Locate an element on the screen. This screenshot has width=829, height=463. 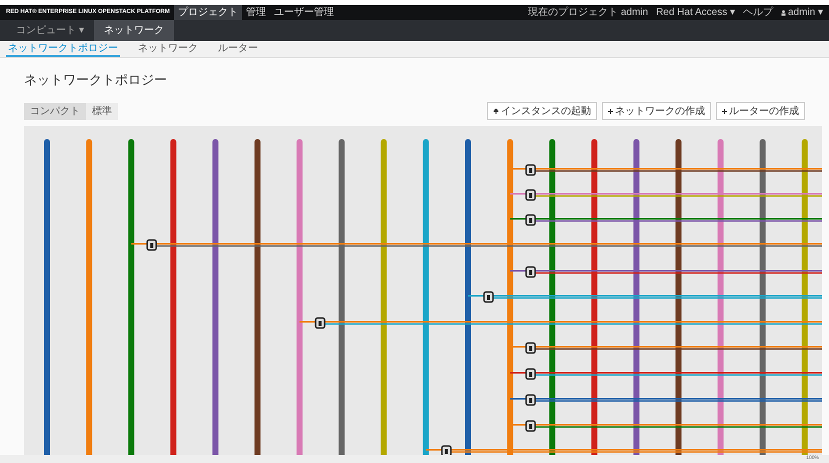
sub-tab: ネットワーク is located at coordinates (168, 49).